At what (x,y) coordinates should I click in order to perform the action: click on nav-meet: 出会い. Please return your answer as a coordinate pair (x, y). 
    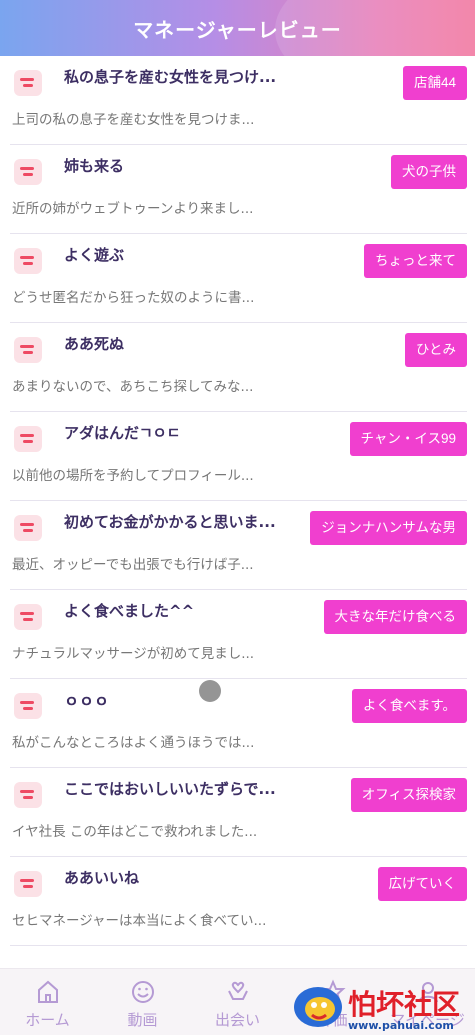
    Looking at the image, I should click on (237, 1002).